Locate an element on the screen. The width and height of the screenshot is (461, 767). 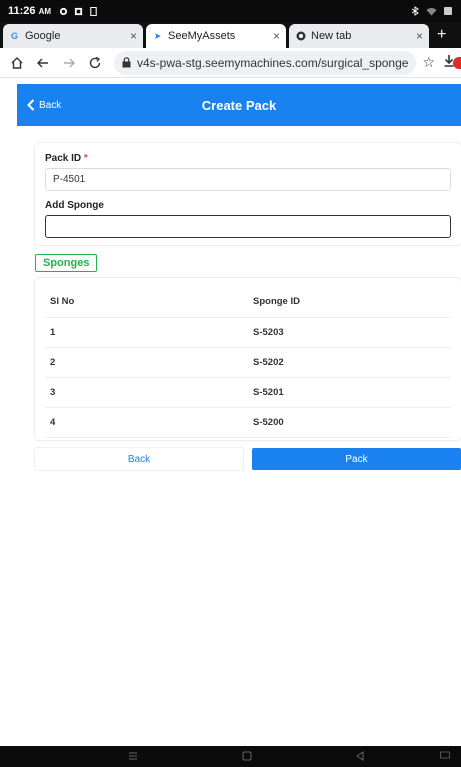
sponges-badge: Sponges is located at coordinates (66, 263).